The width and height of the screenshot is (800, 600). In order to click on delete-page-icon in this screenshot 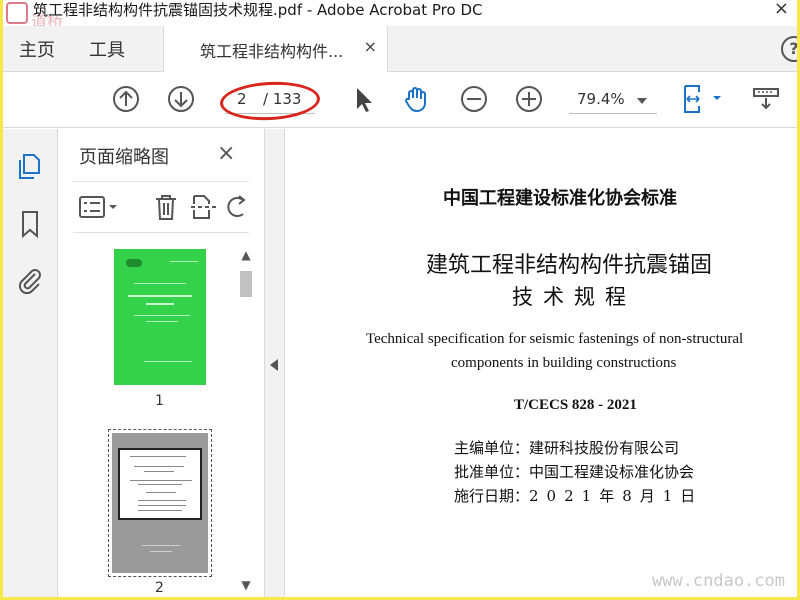, I will do `click(166, 207)`.